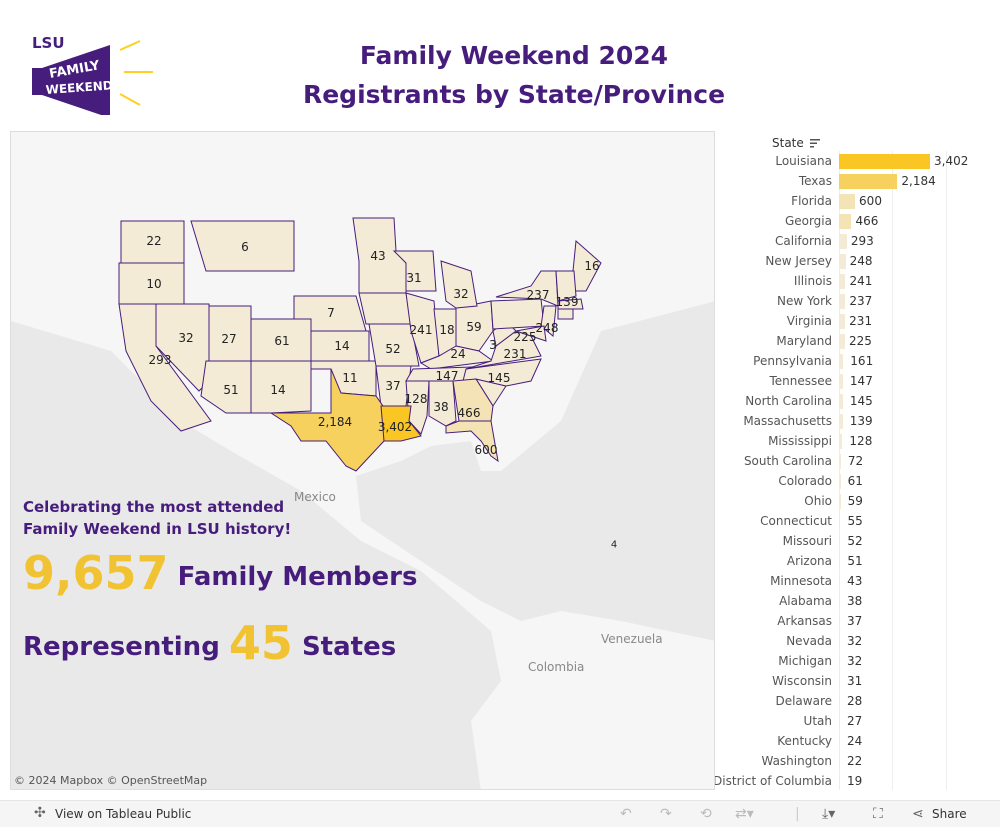 The width and height of the screenshot is (1000, 827). Describe the element at coordinates (857, 481) in the screenshot. I see `bar-row: Colorado 61` at that location.